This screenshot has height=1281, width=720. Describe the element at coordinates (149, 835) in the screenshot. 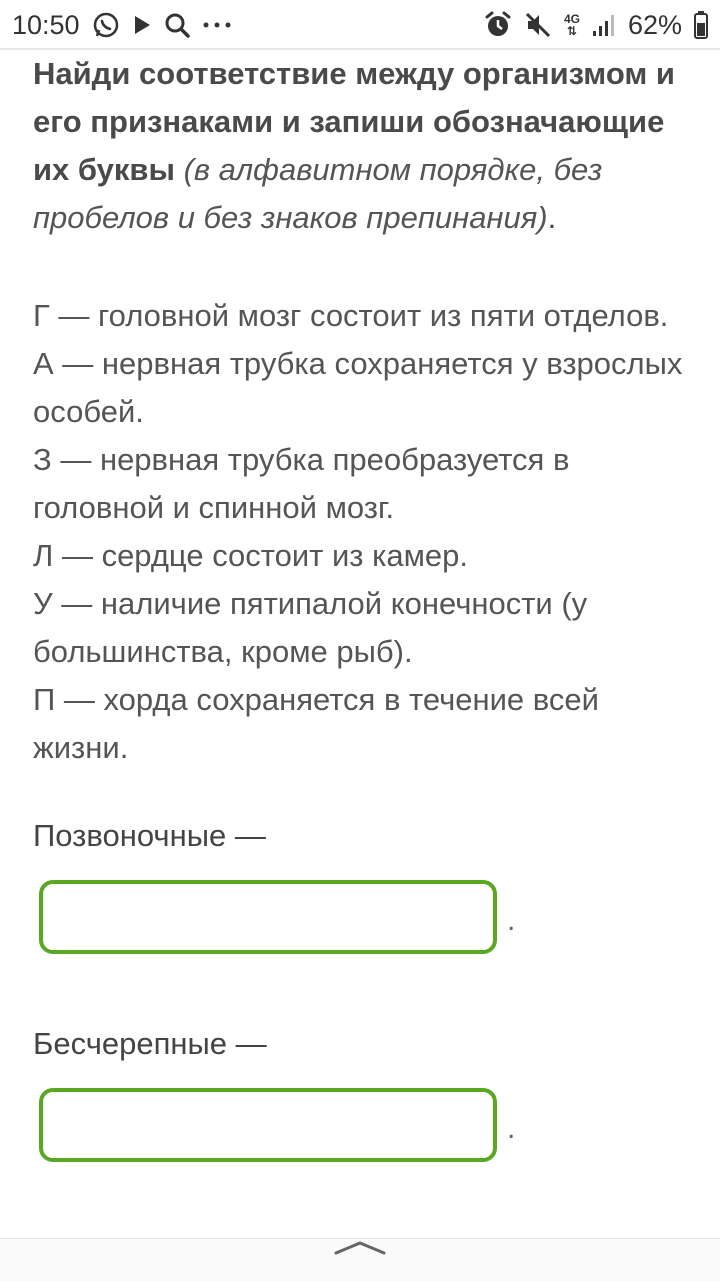

I see `answer-label-vertebrates: Позвоночные —` at that location.